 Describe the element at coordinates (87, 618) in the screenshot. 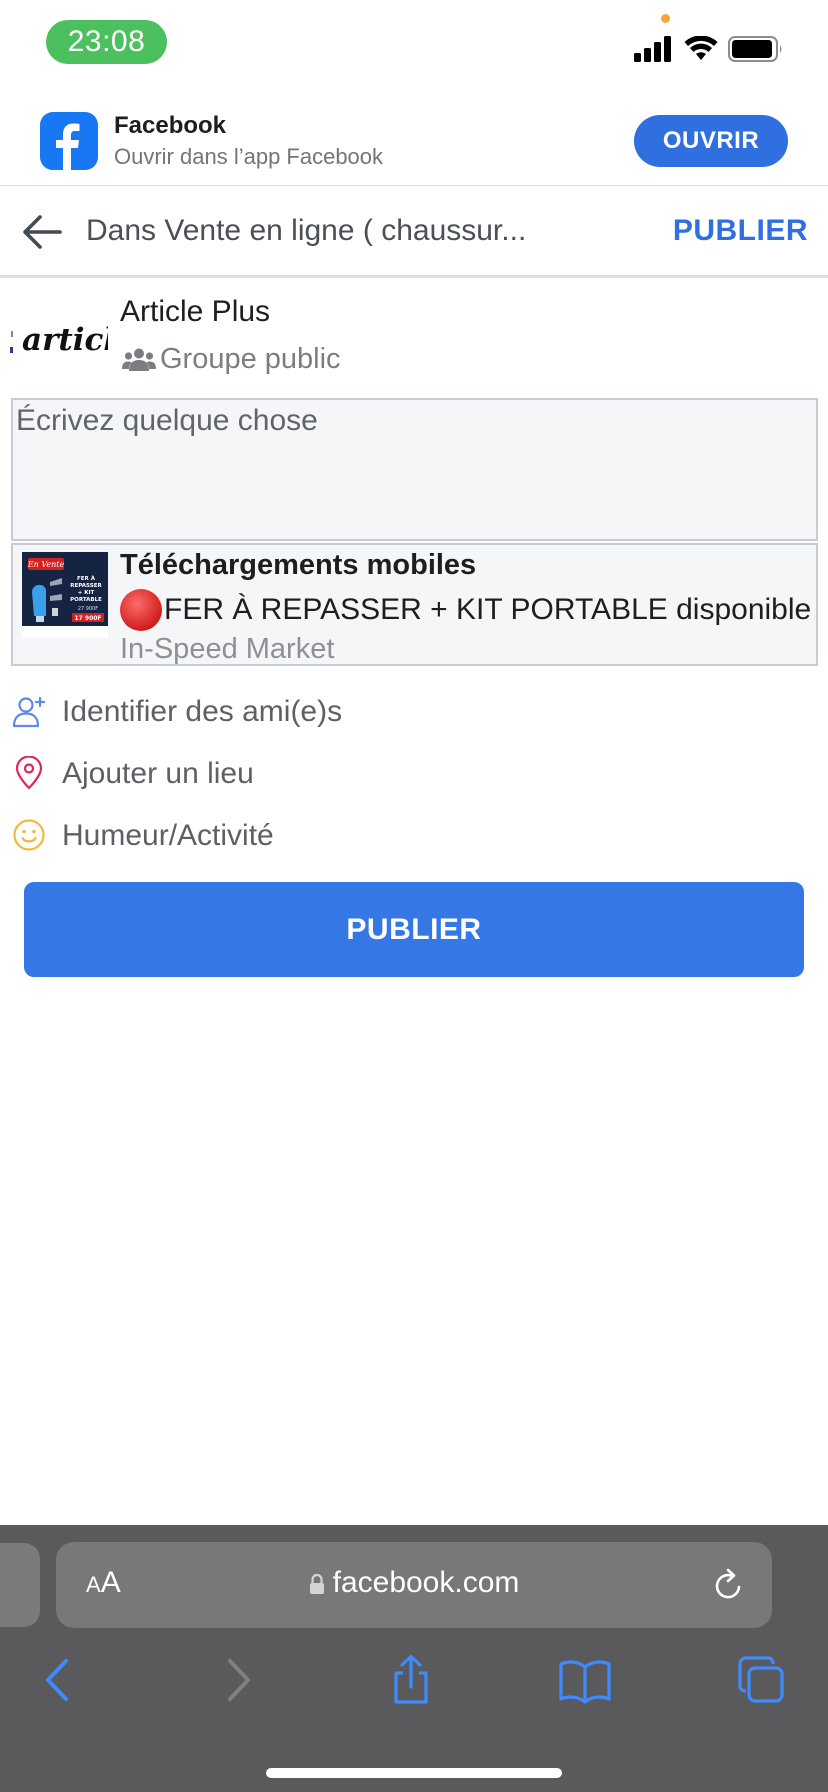

I see `thumbnail-price-new: 17 900F` at that location.